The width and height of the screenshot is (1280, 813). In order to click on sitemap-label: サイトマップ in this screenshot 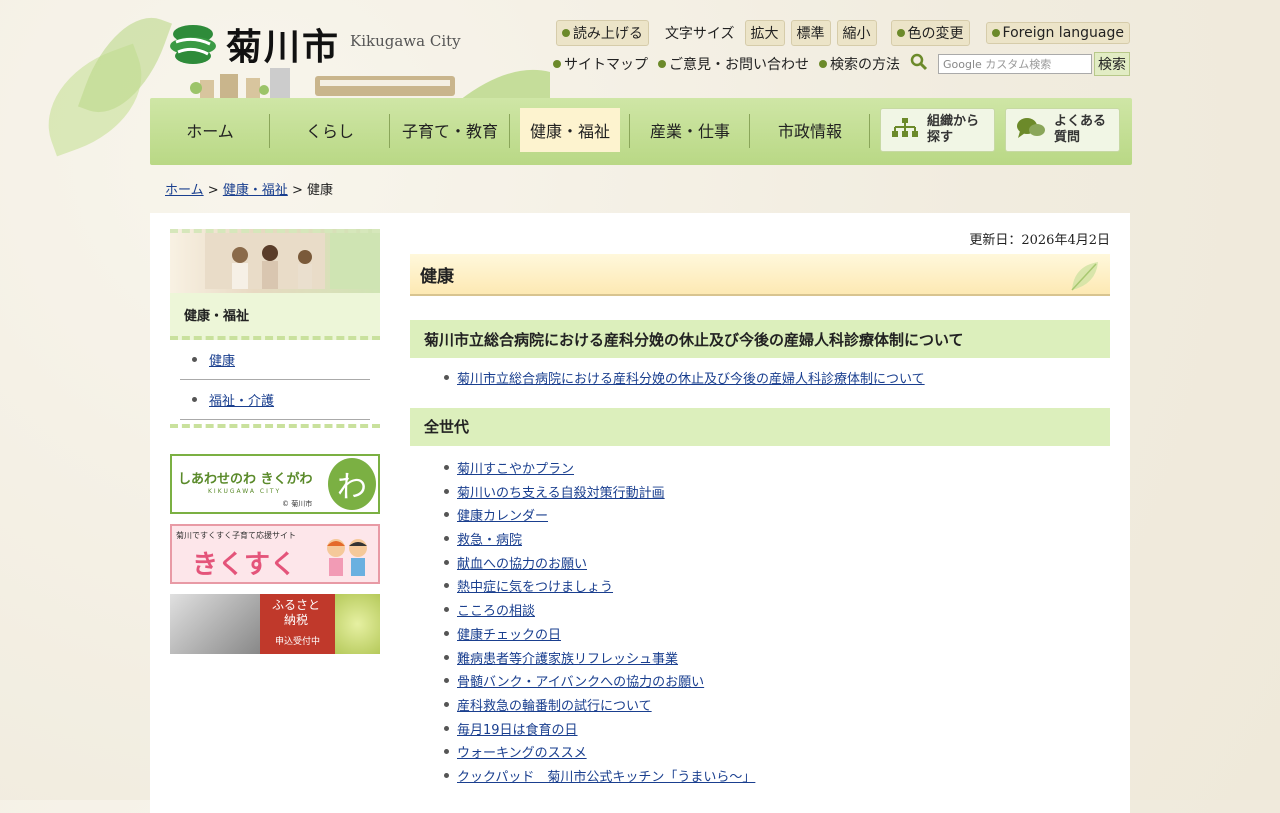, I will do `click(606, 65)`.